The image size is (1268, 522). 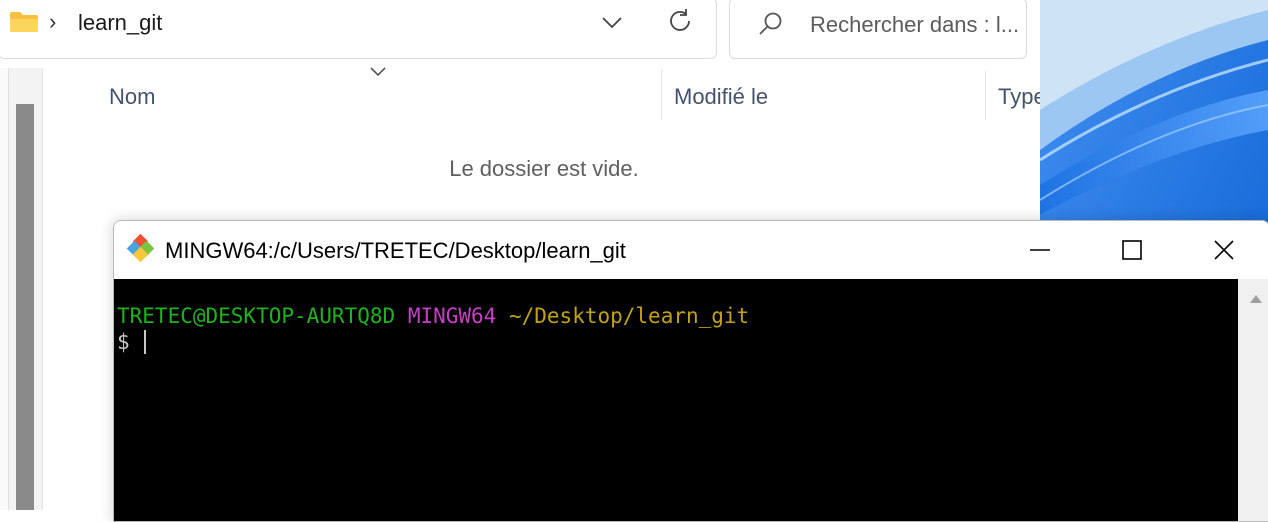 What do you see at coordinates (1256, 299) in the screenshot?
I see `scroll-up-arrow-icon` at bounding box center [1256, 299].